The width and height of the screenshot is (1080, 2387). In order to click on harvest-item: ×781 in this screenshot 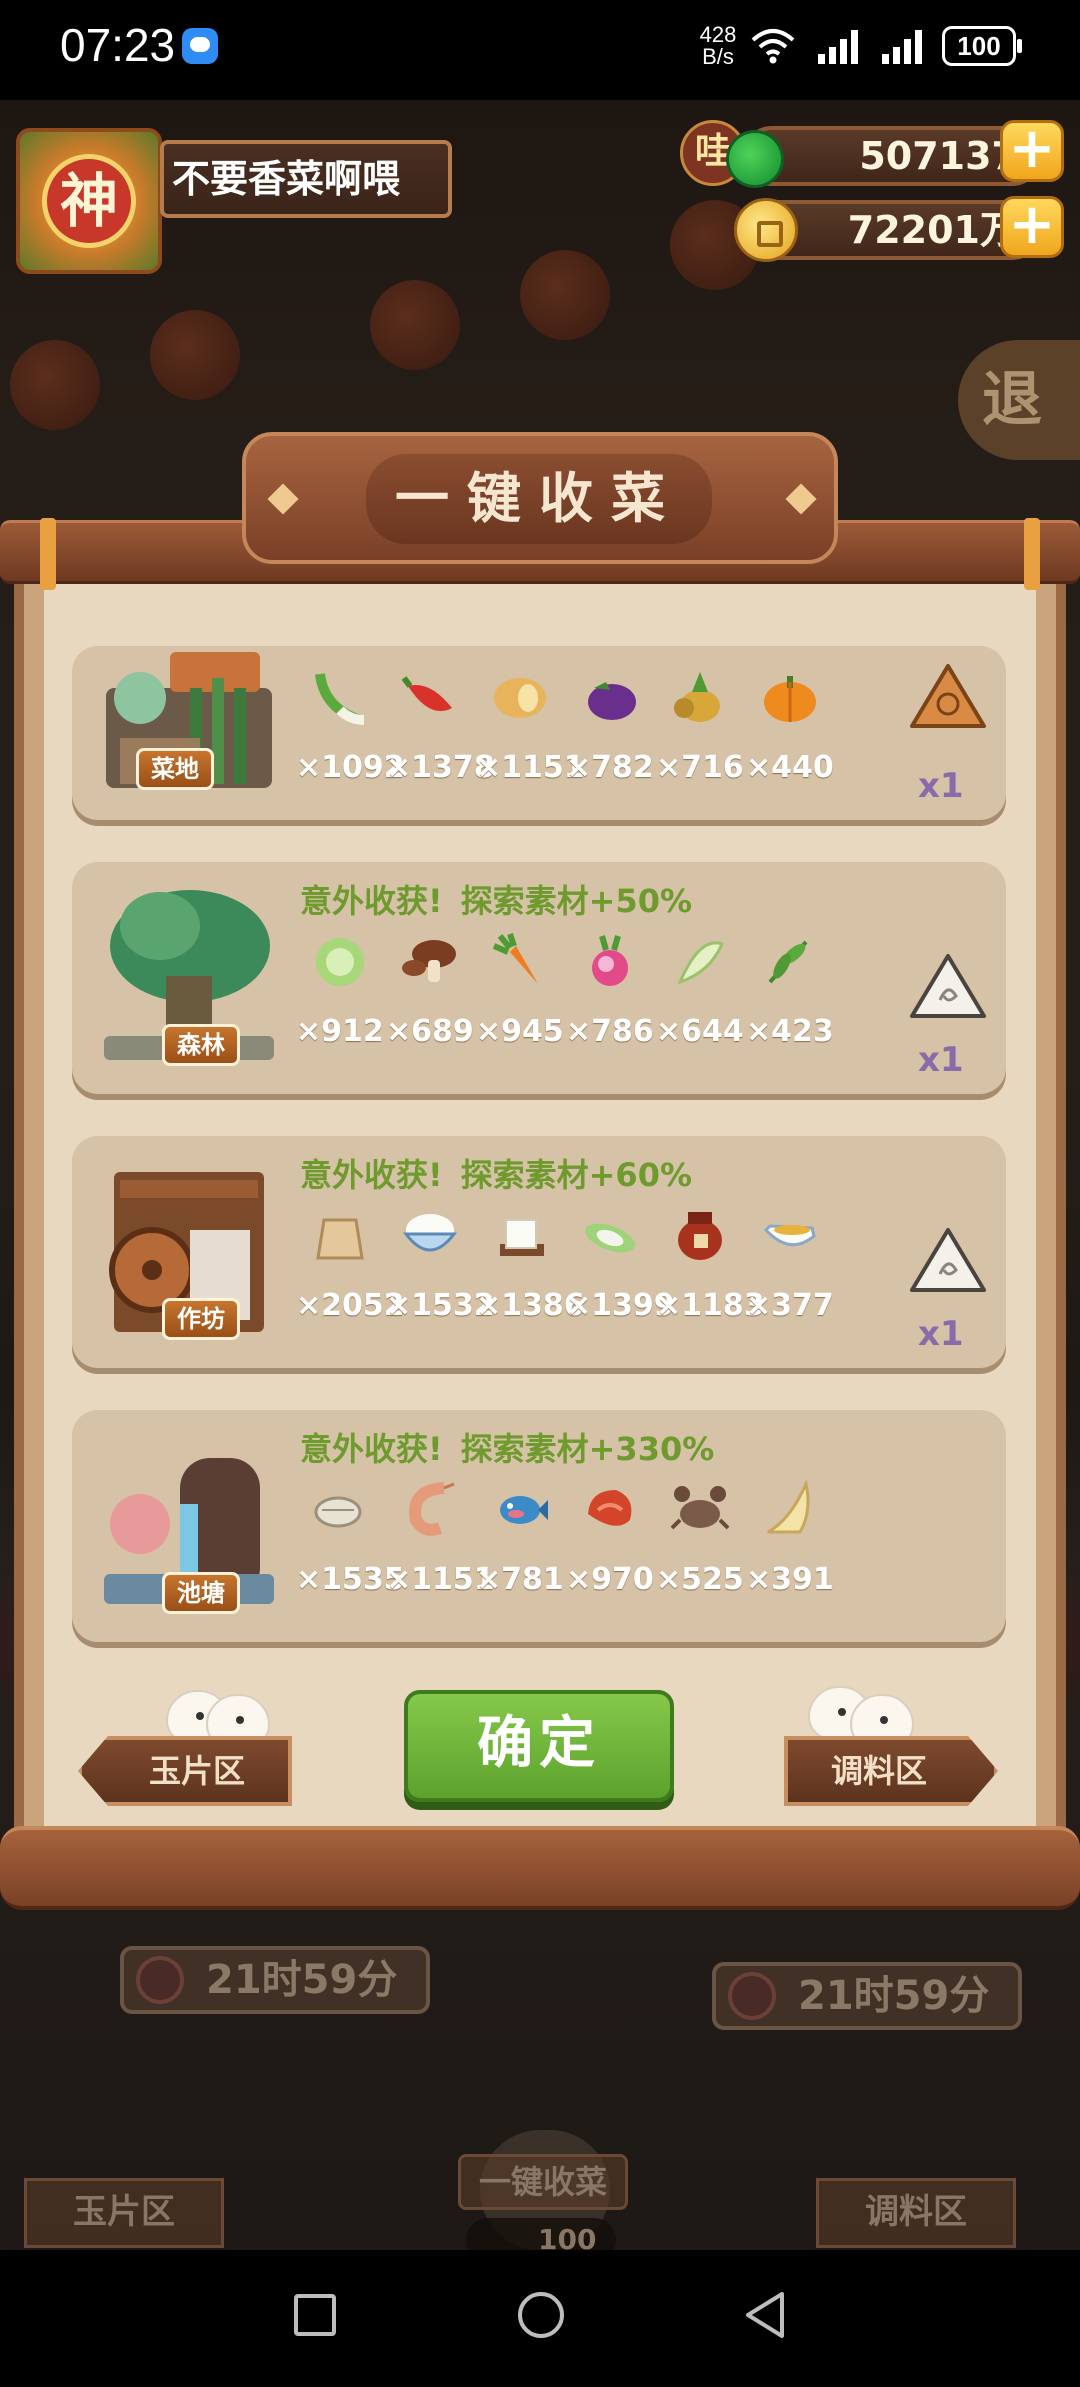, I will do `click(520, 1545)`.